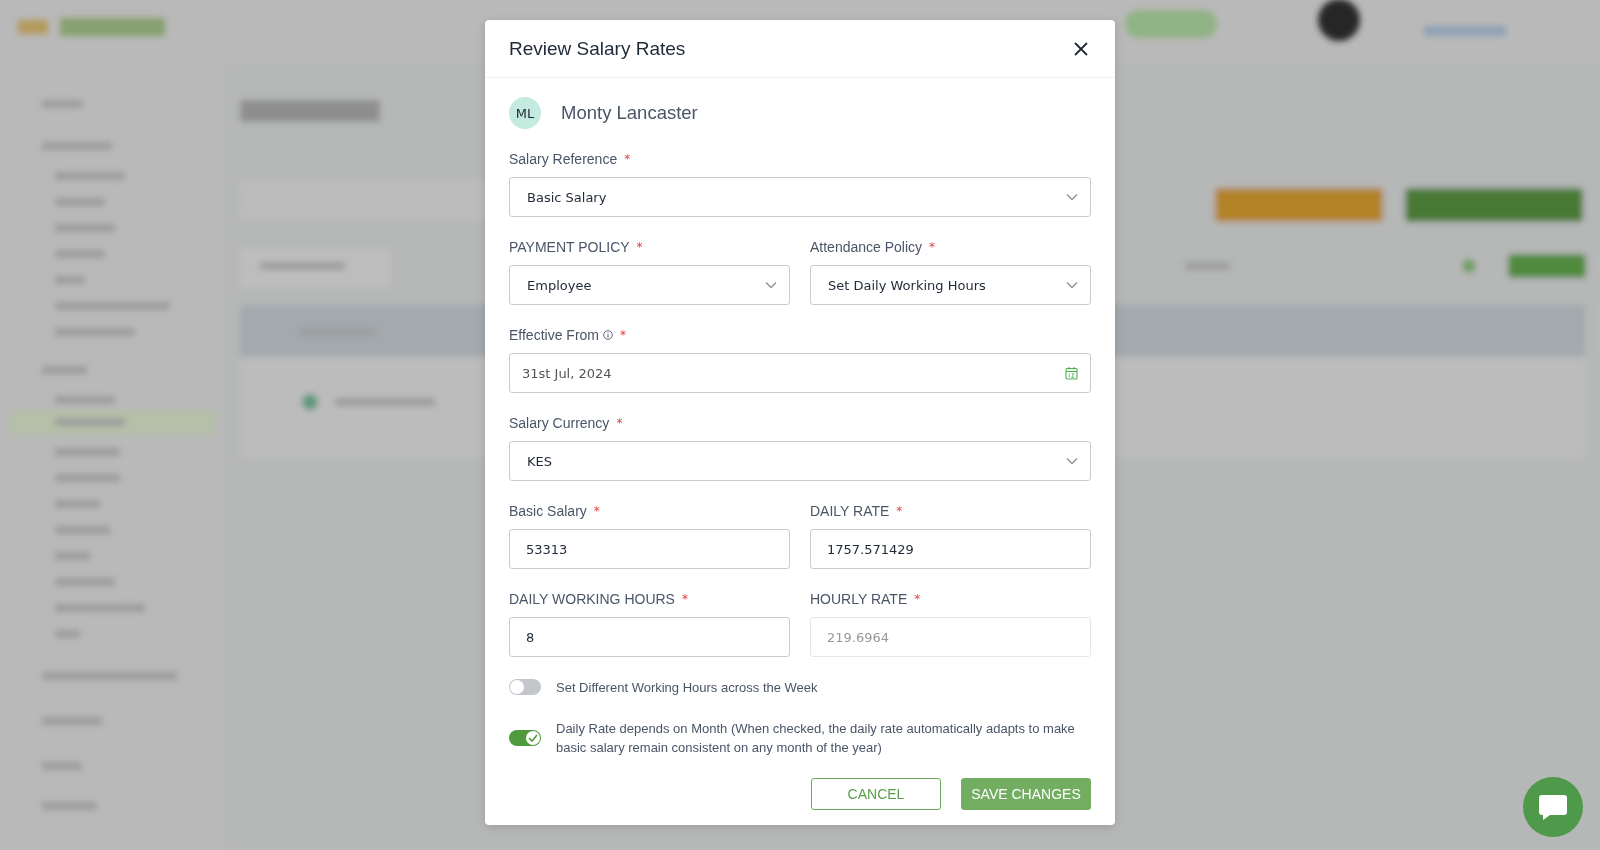 This screenshot has width=1600, height=850. I want to click on employee-name: Monty Lancaster, so click(629, 113).